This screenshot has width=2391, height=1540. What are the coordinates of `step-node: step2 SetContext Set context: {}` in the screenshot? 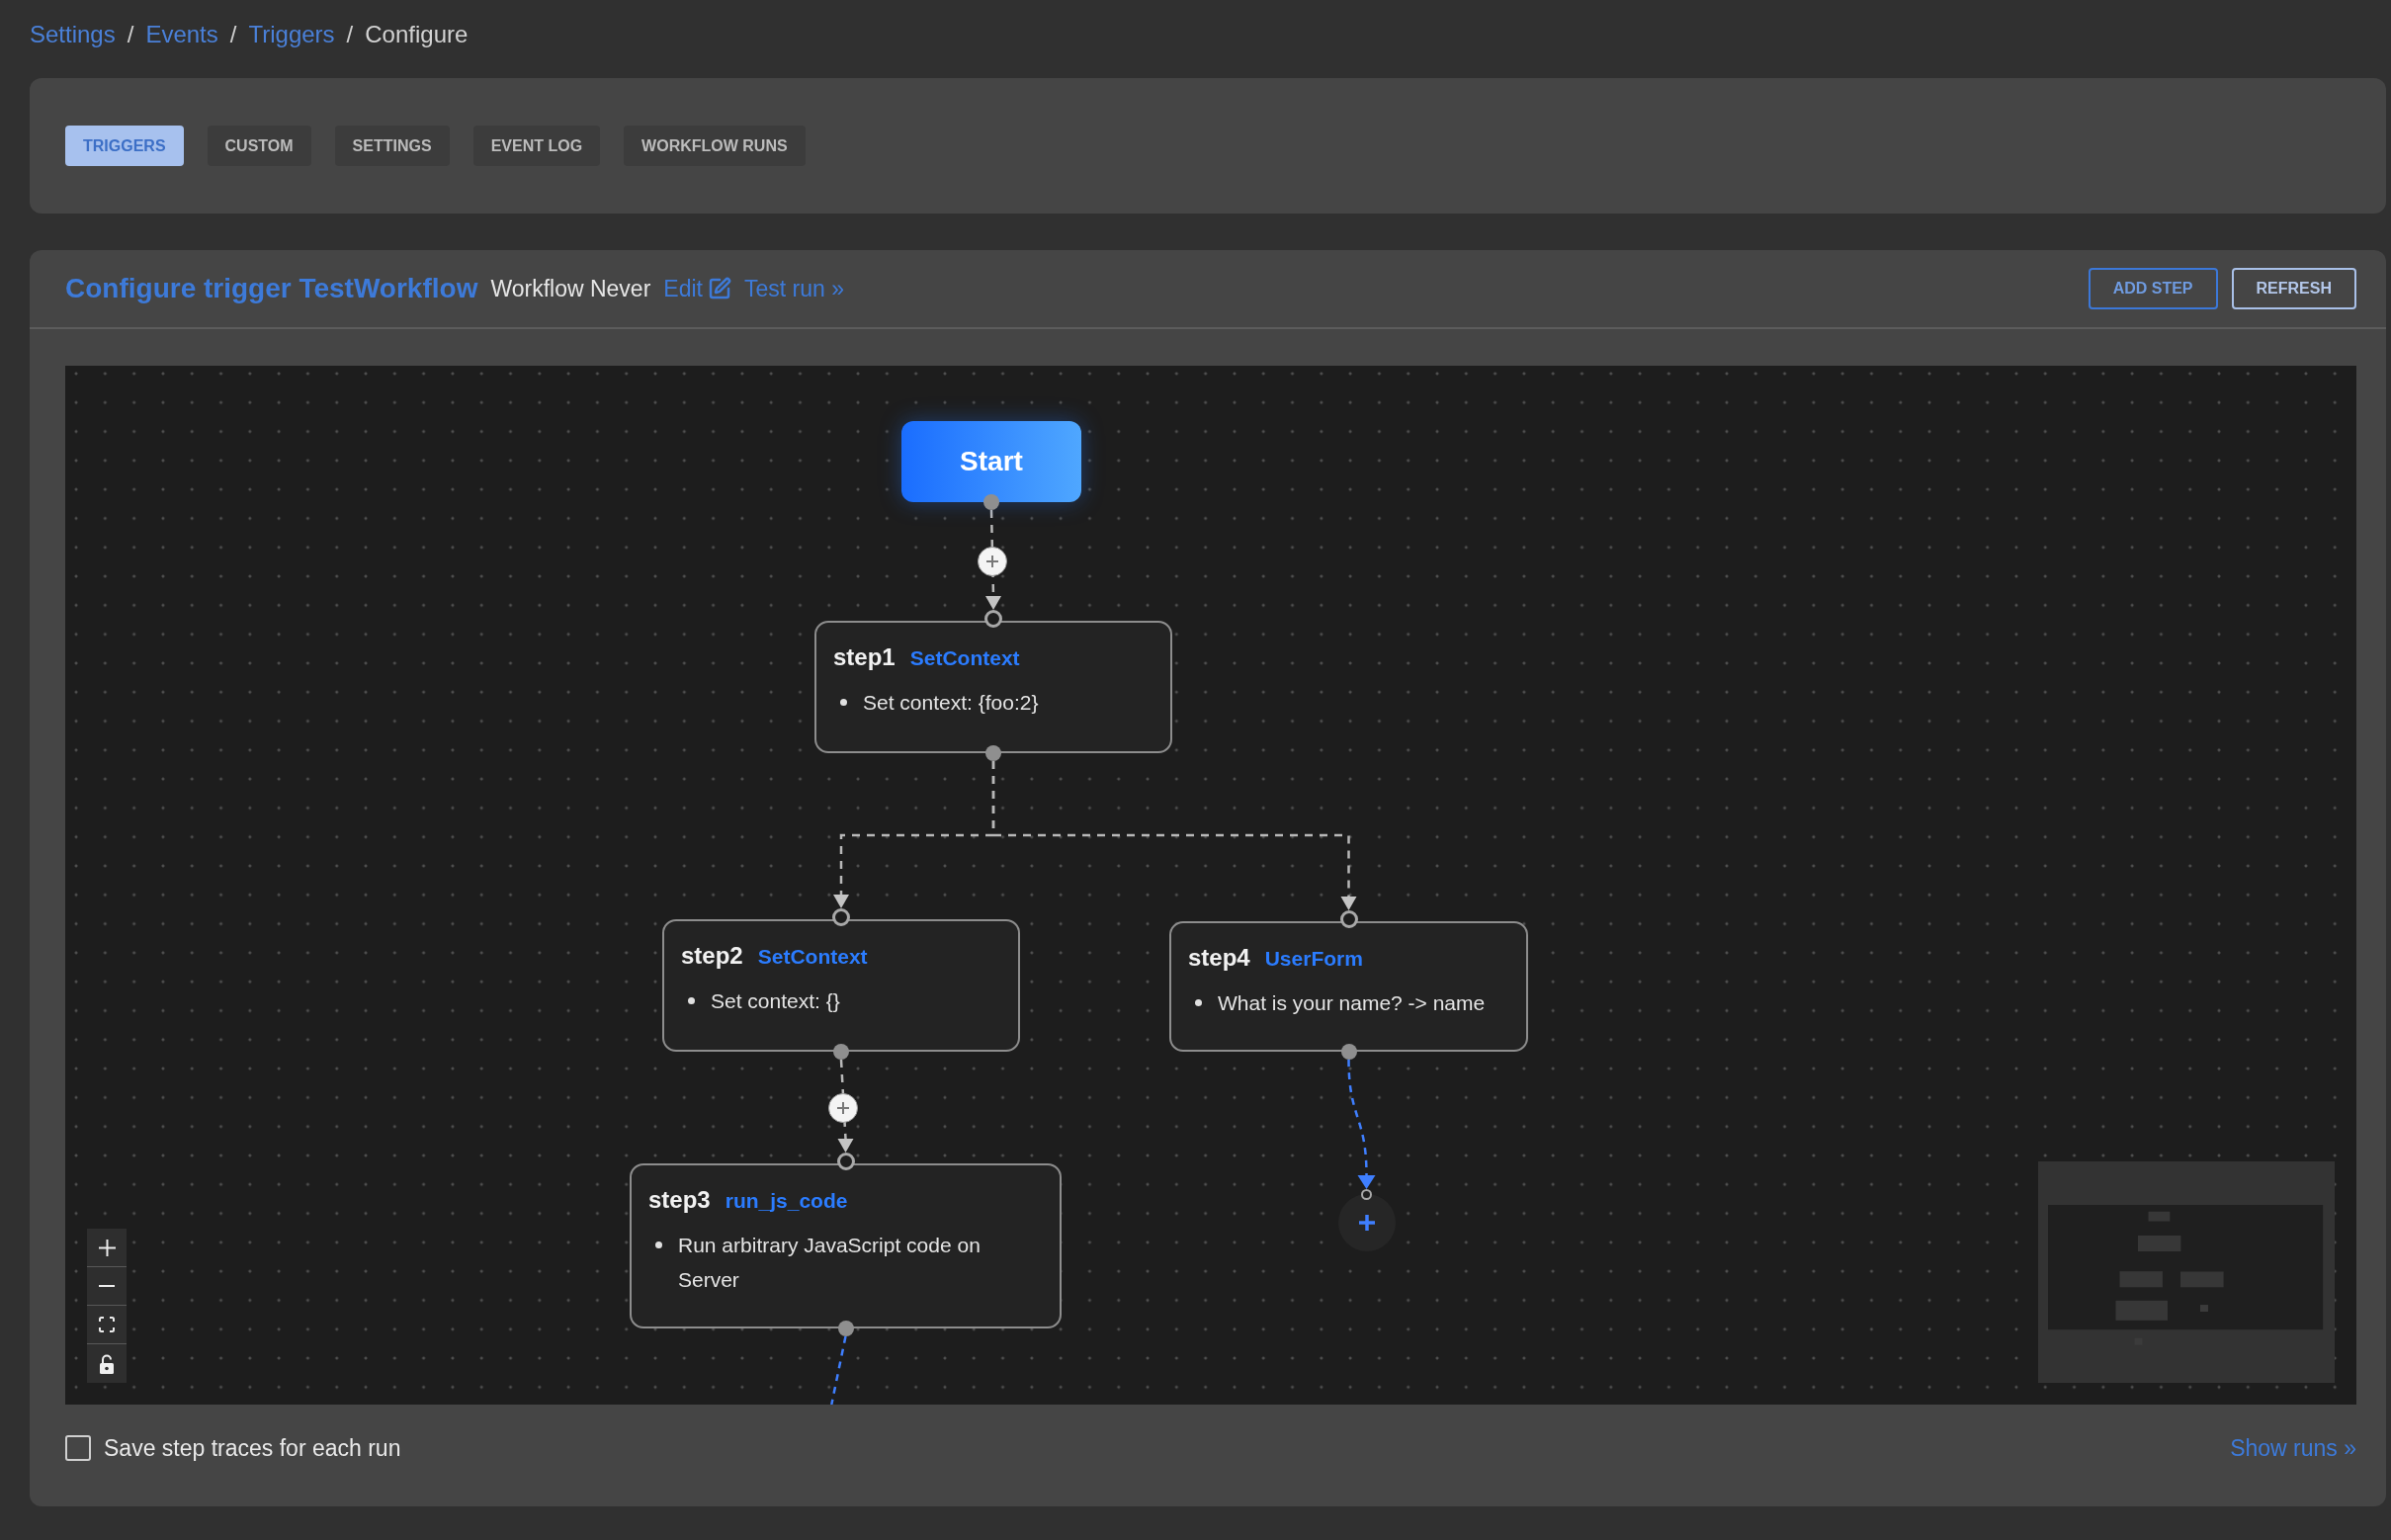 It's located at (841, 985).